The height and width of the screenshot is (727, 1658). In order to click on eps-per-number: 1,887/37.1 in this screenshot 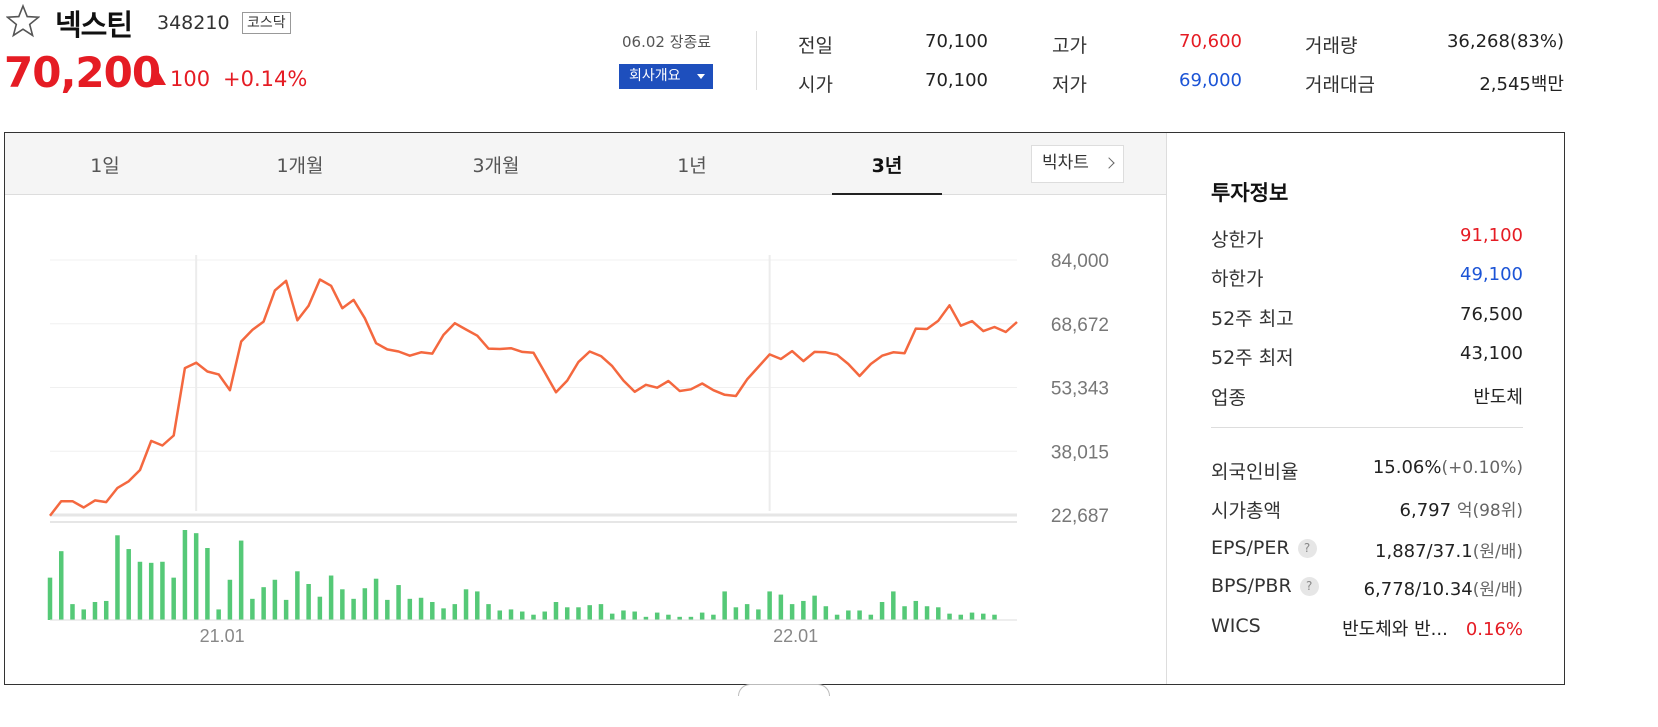, I will do `click(1424, 551)`.